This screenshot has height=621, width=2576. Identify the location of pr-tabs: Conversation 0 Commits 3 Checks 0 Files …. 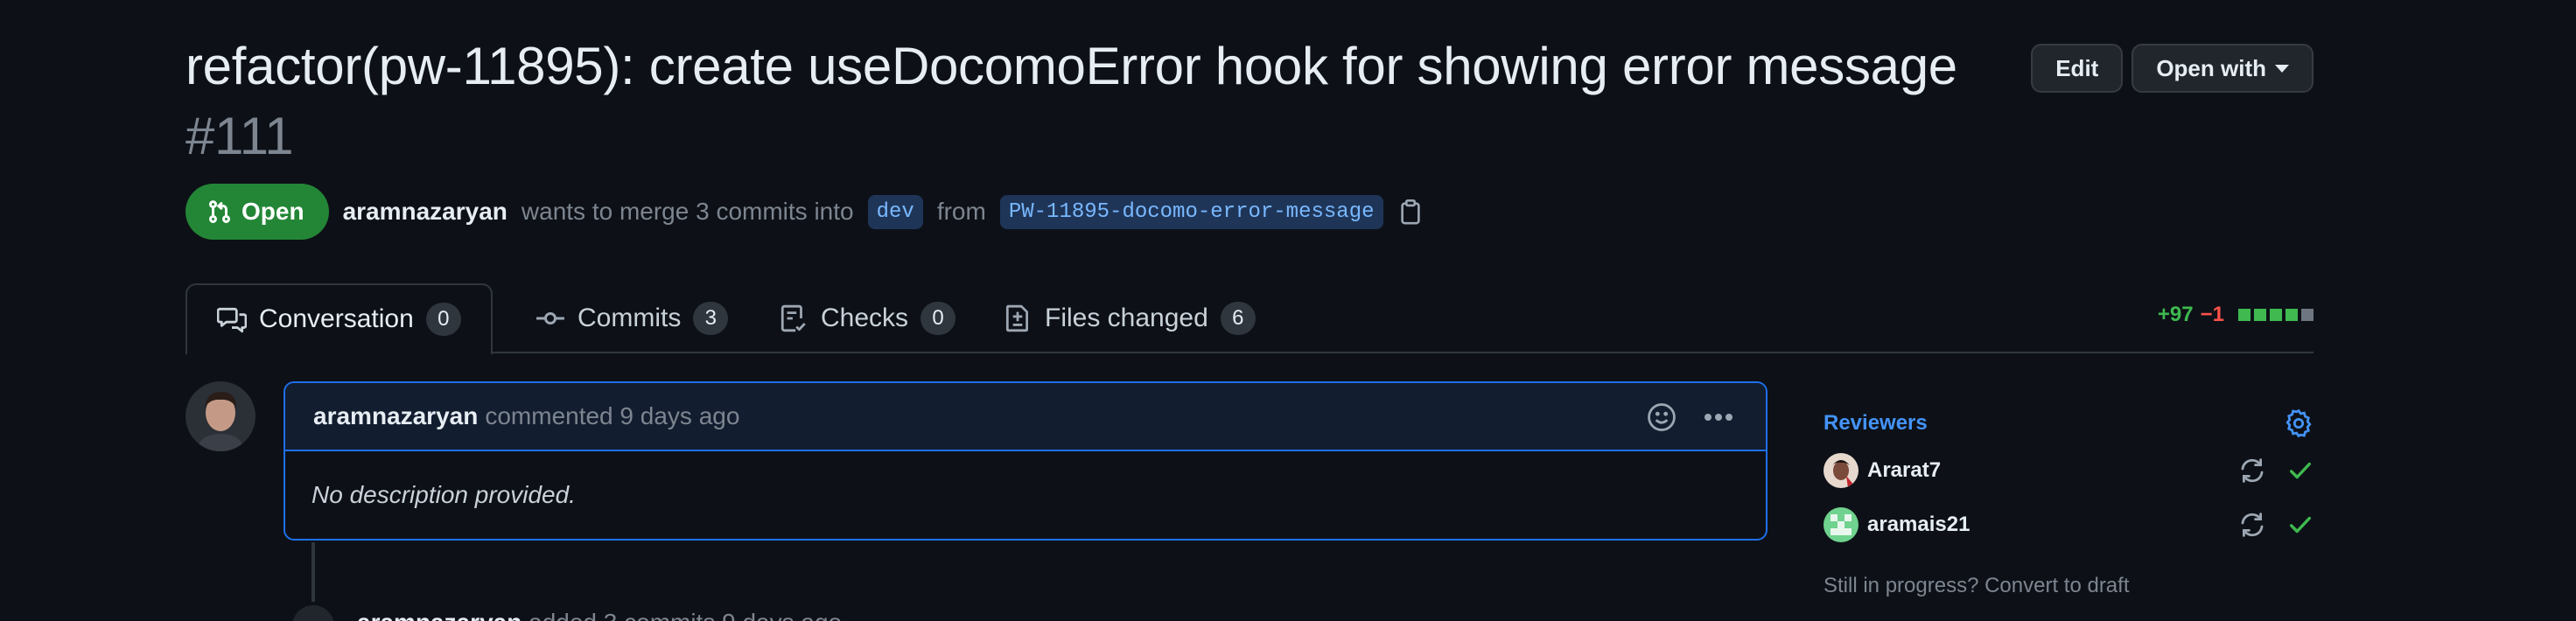
(1250, 319).